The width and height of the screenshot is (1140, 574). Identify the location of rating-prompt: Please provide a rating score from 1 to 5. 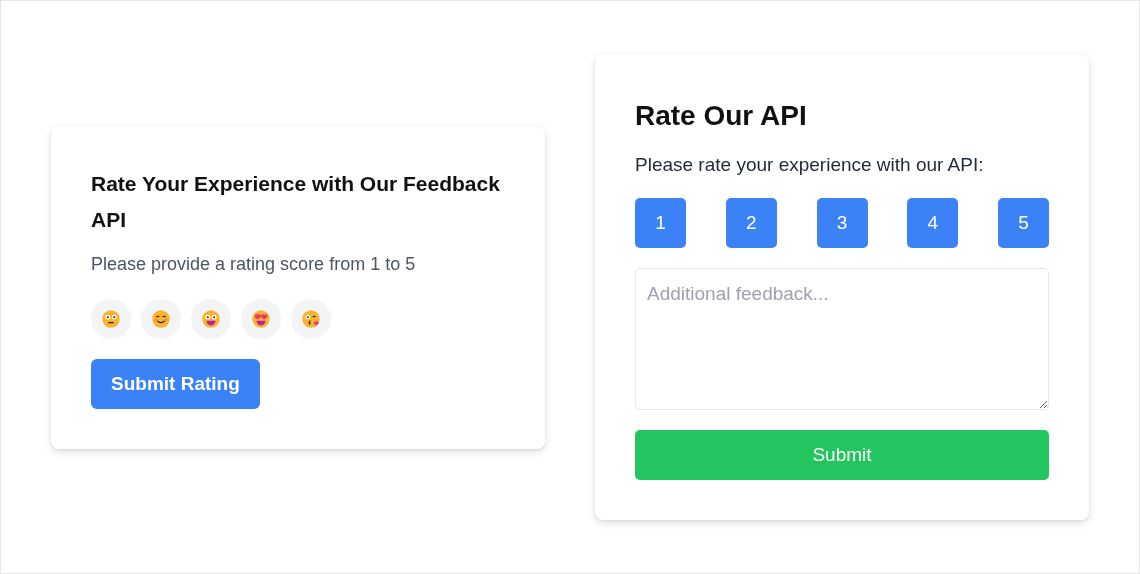
(254, 264).